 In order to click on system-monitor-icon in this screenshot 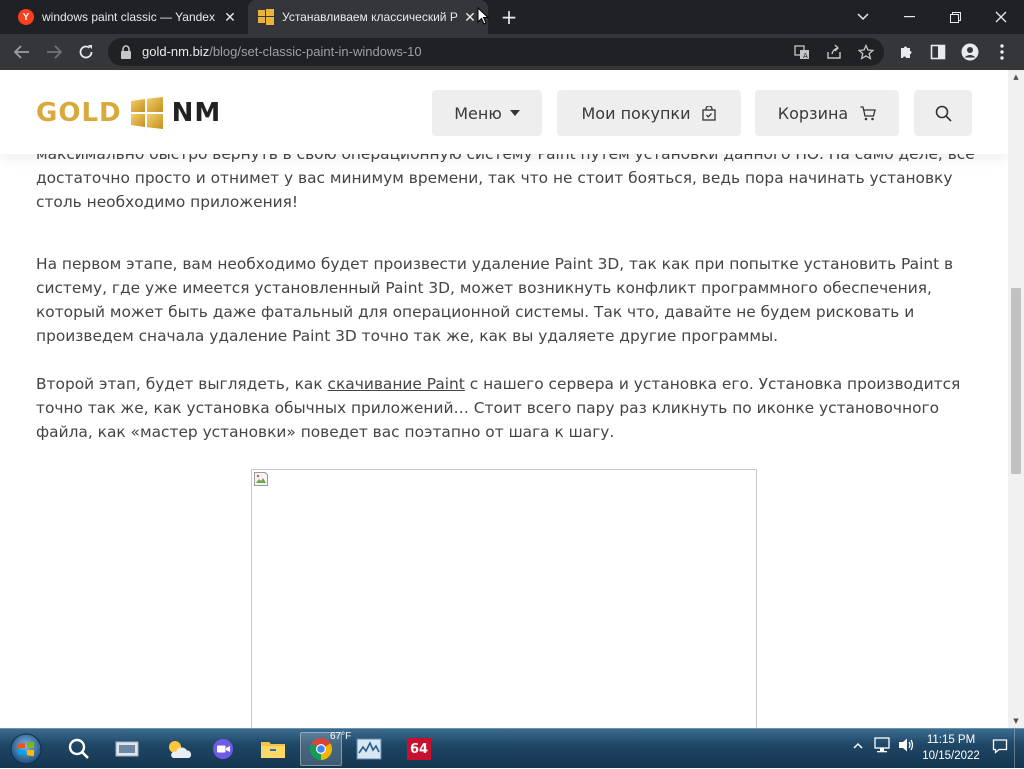, I will do `click(369, 749)`.